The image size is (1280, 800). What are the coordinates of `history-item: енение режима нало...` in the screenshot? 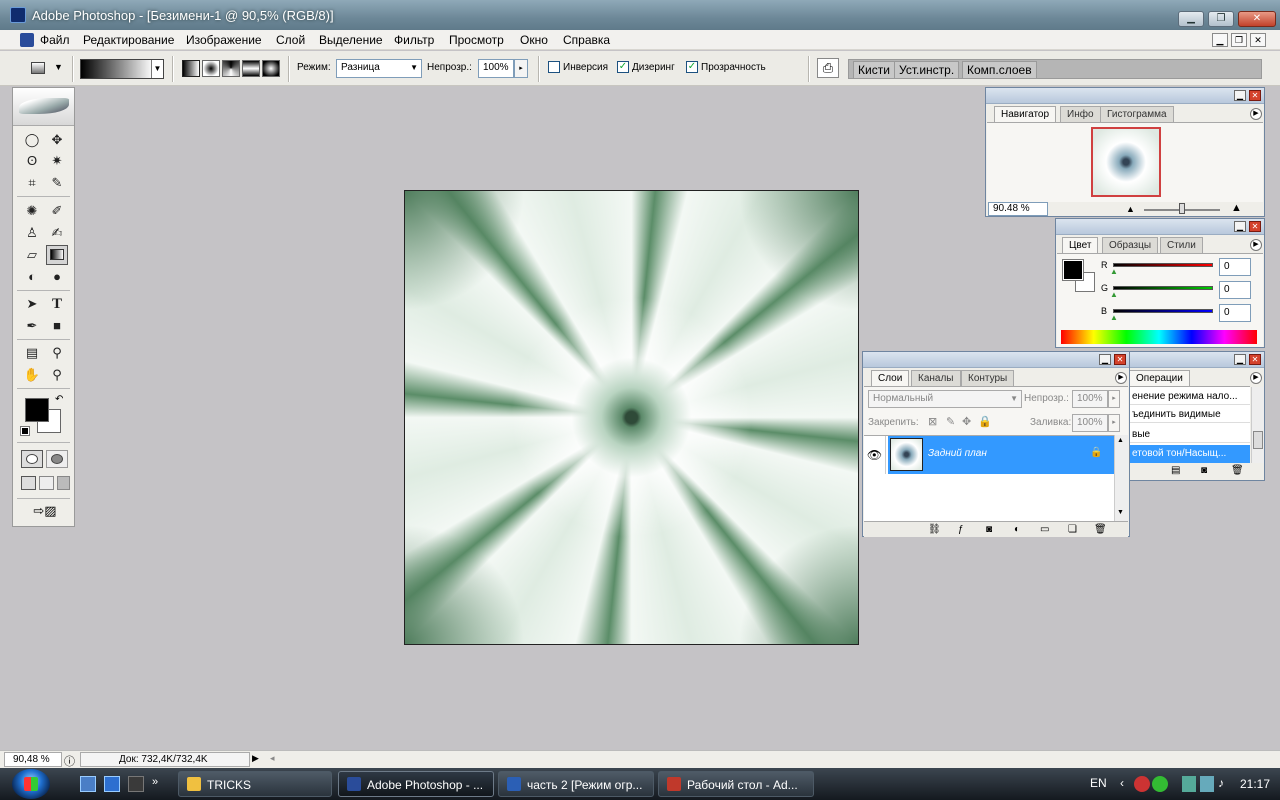 It's located at (1190, 397).